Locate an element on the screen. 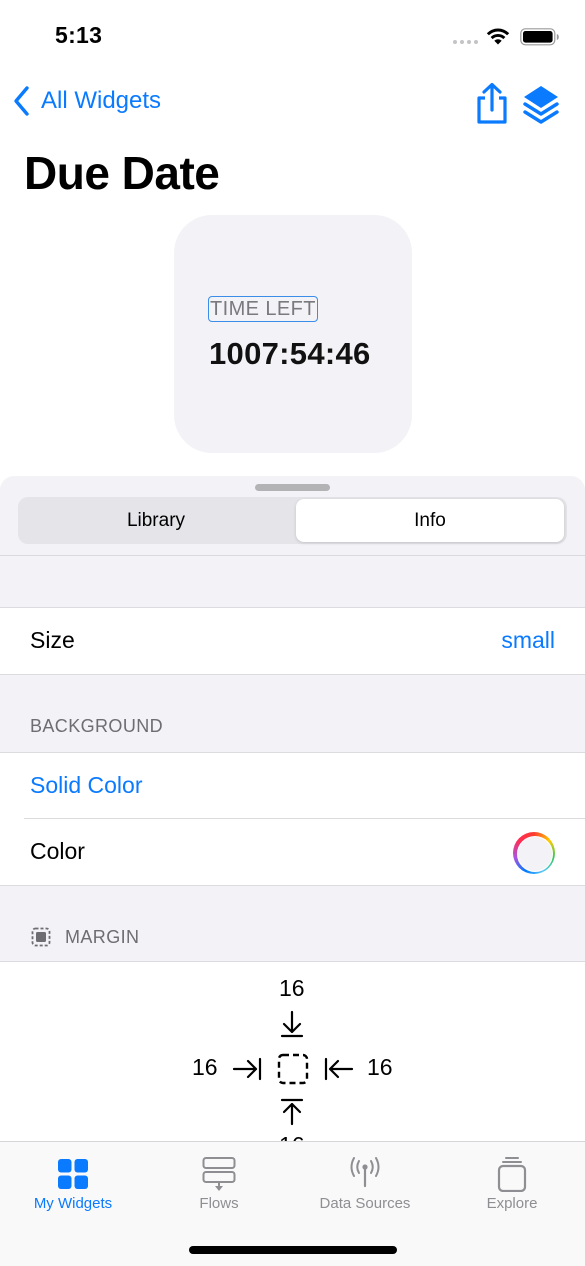  back-button: All Widgets is located at coordinates (86, 101).